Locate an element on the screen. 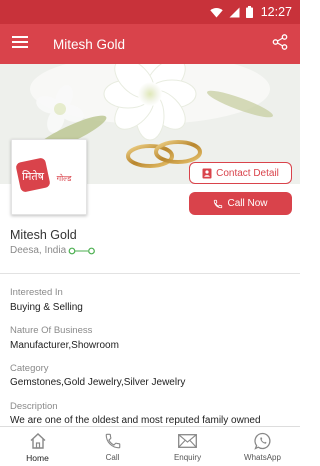  app-title: Mitesh Gold is located at coordinates (89, 44).